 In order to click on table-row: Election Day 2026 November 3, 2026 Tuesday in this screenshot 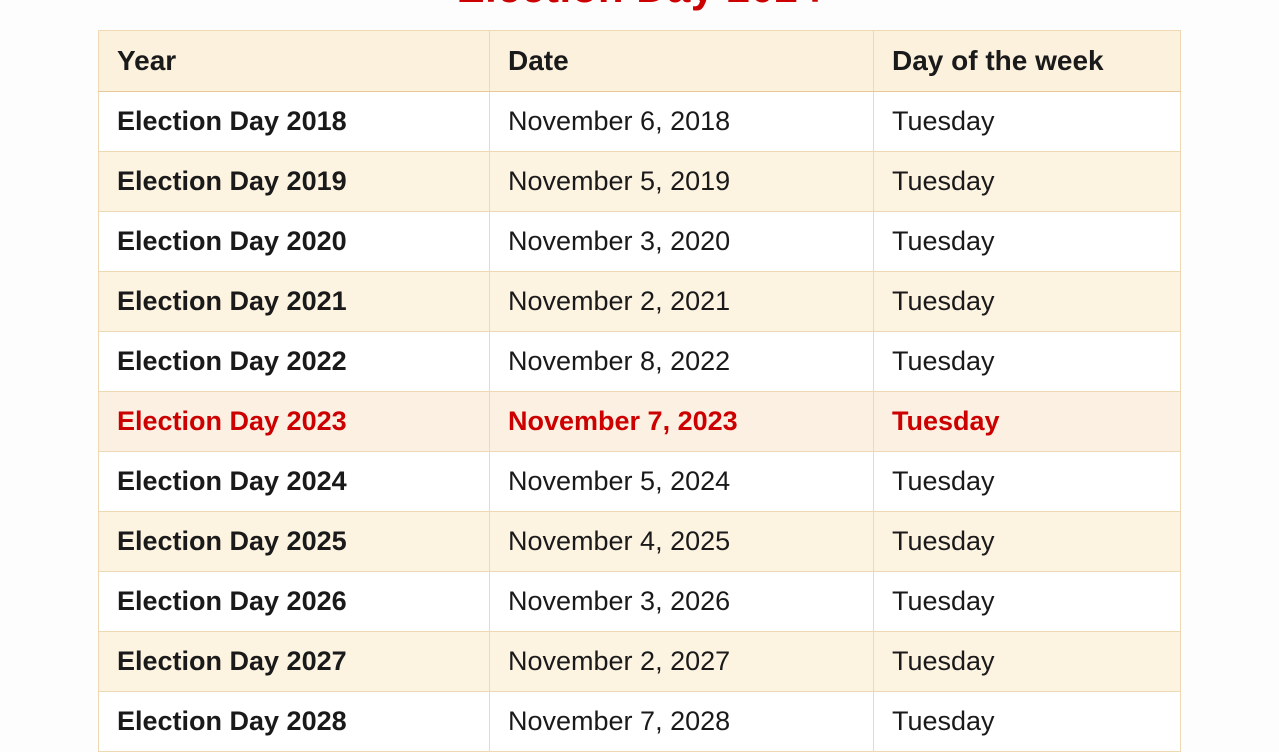, I will do `click(639, 601)`.